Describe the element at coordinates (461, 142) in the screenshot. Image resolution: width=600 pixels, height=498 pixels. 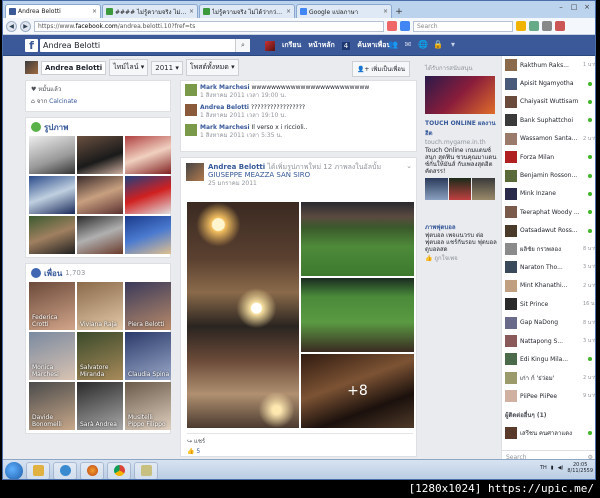
I see `ad-domain: touch.mygame.in.th` at that location.